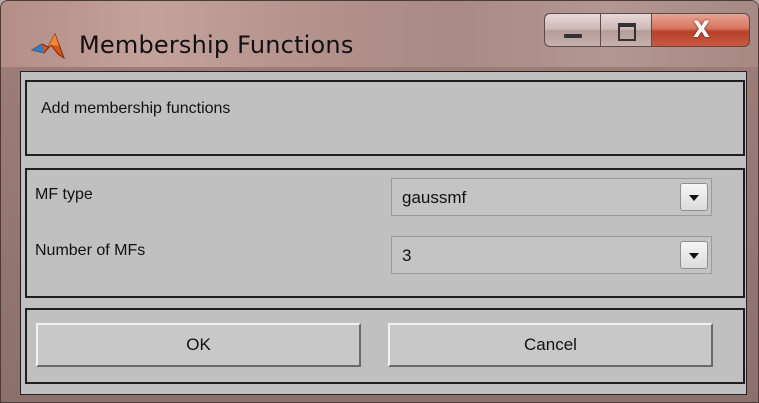 This screenshot has width=759, height=403. I want to click on close-icon: X, so click(701, 30).